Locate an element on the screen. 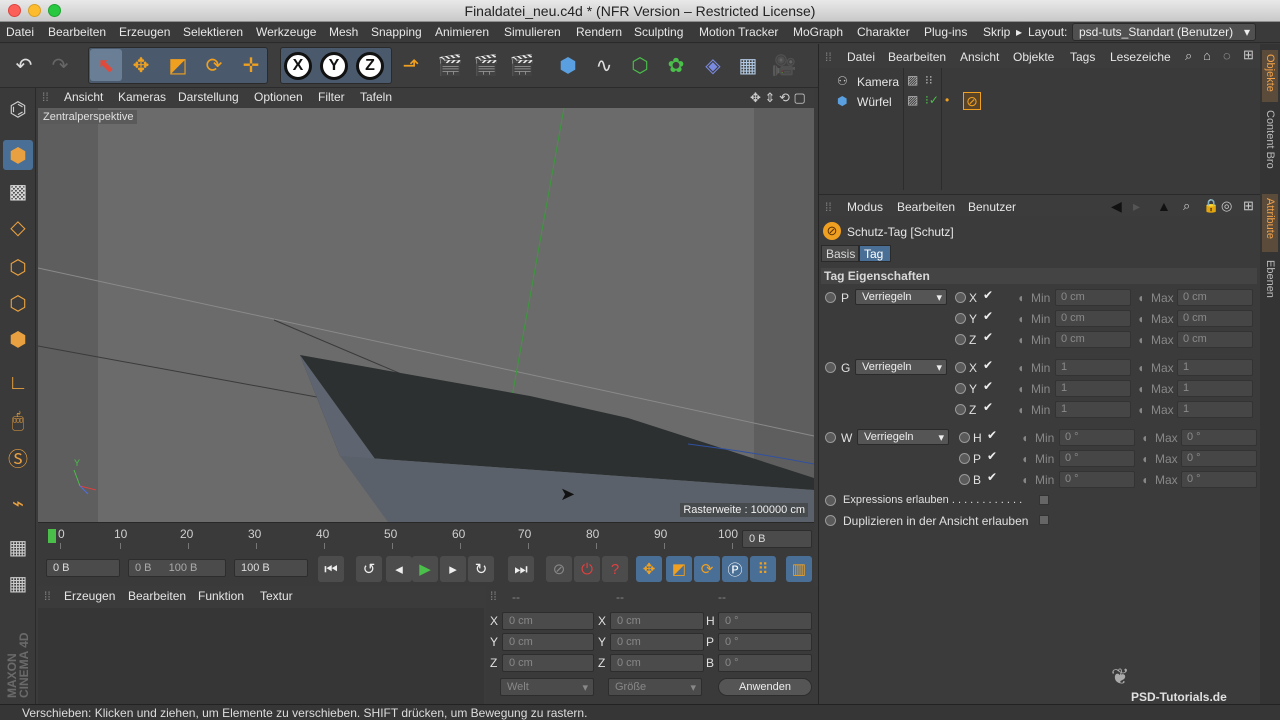 The width and height of the screenshot is (1280, 720). tab-basis: Basis is located at coordinates (840, 253).